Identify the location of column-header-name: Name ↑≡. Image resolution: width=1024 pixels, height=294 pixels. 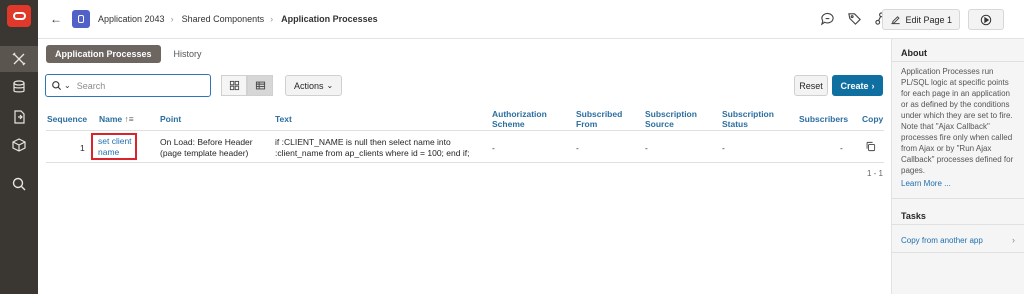
(116, 119).